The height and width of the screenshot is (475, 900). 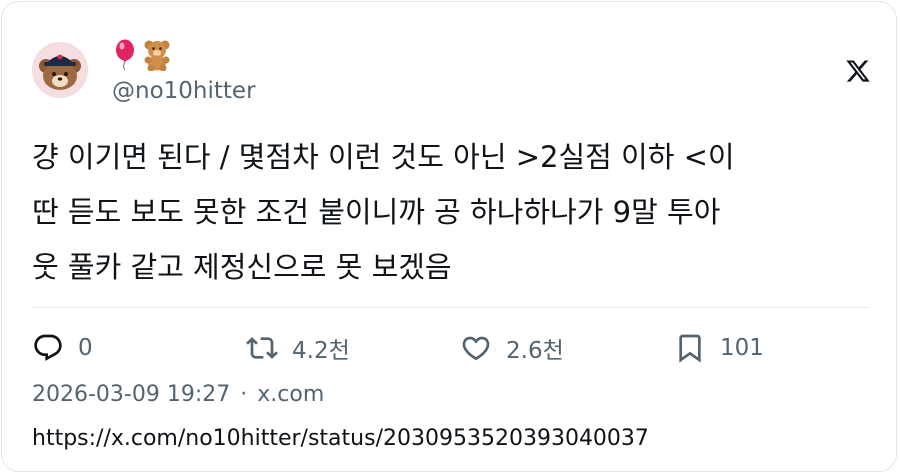 What do you see at coordinates (184, 91) in the screenshot?
I see `handle: @no10hitter` at bounding box center [184, 91].